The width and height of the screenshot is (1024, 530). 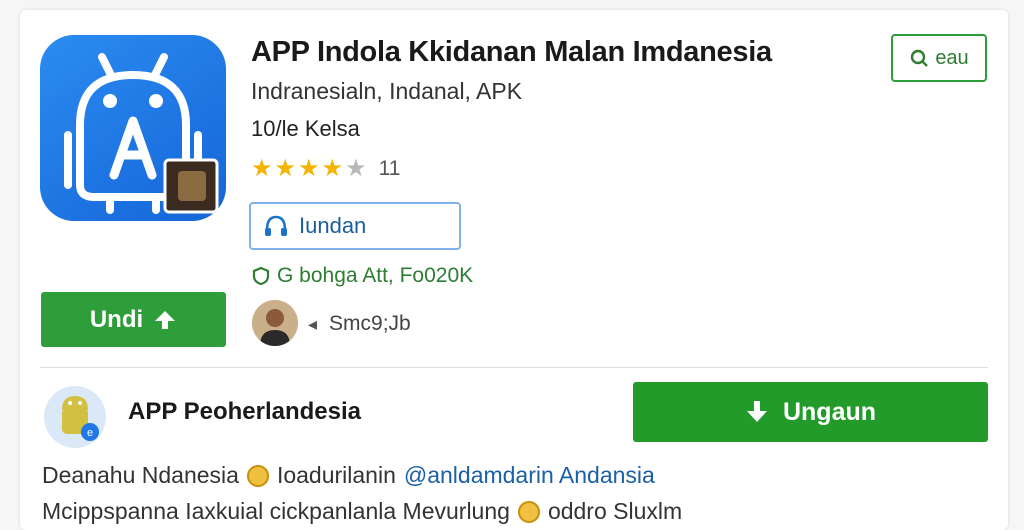 What do you see at coordinates (511, 52) in the screenshot?
I see `app-title: APP Indola Kkidanan Malan Imdanesia` at bounding box center [511, 52].